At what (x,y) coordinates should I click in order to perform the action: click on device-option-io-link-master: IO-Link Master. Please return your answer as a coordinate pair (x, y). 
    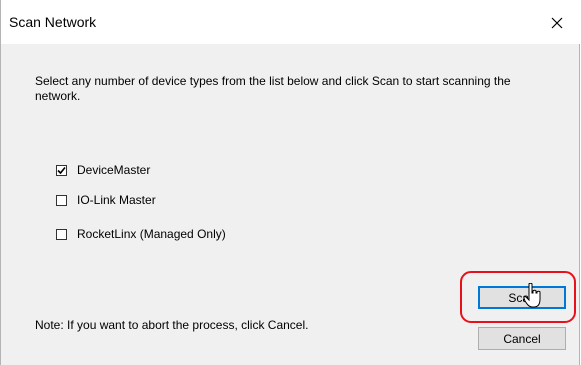
    Looking at the image, I should click on (106, 200).